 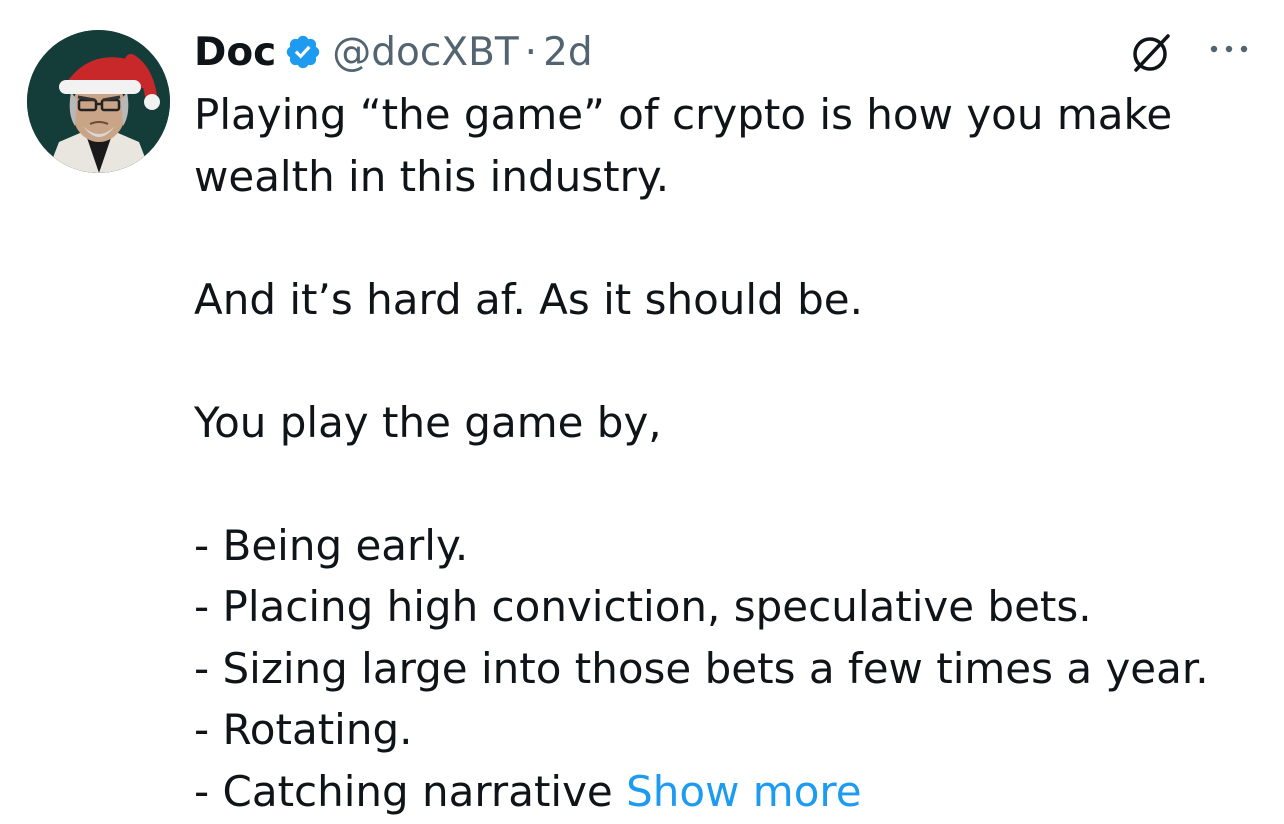 What do you see at coordinates (1151, 53) in the screenshot?
I see `grok-icon` at bounding box center [1151, 53].